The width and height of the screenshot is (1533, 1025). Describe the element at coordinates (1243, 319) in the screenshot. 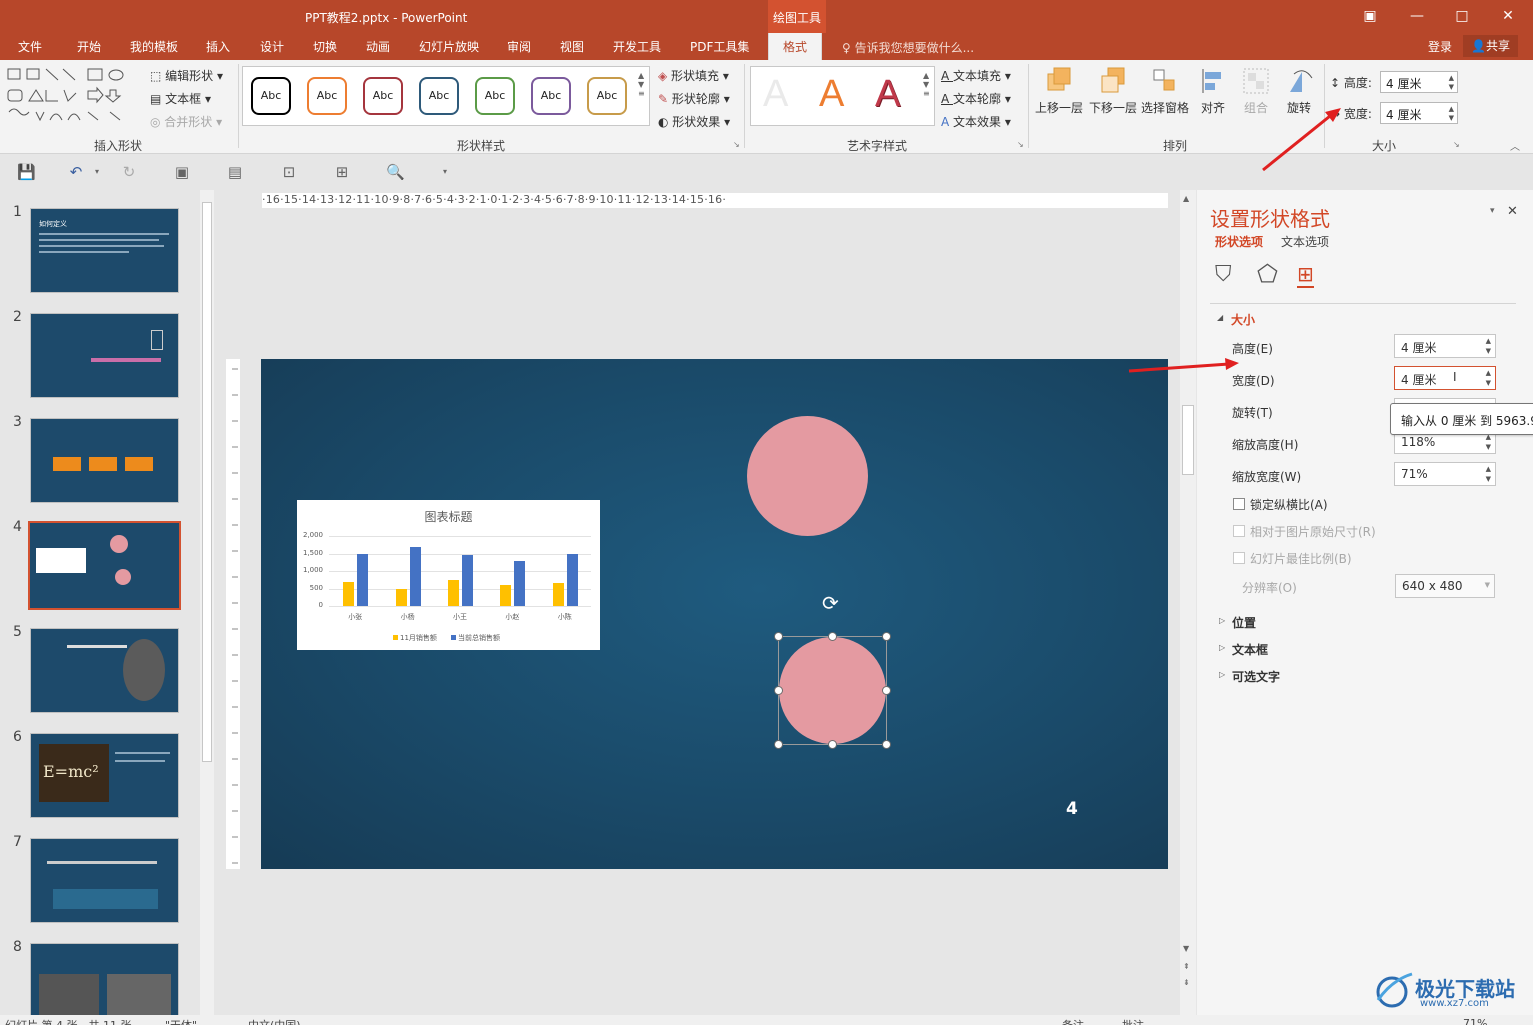

I see `section-size-header: 大小` at that location.